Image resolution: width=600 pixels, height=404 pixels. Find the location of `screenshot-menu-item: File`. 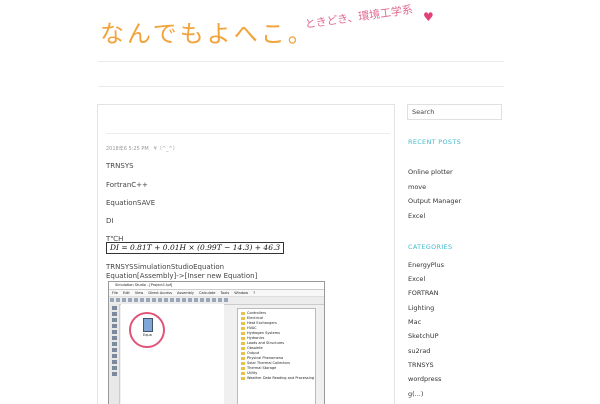

screenshot-menu-item: File is located at coordinates (115, 293).